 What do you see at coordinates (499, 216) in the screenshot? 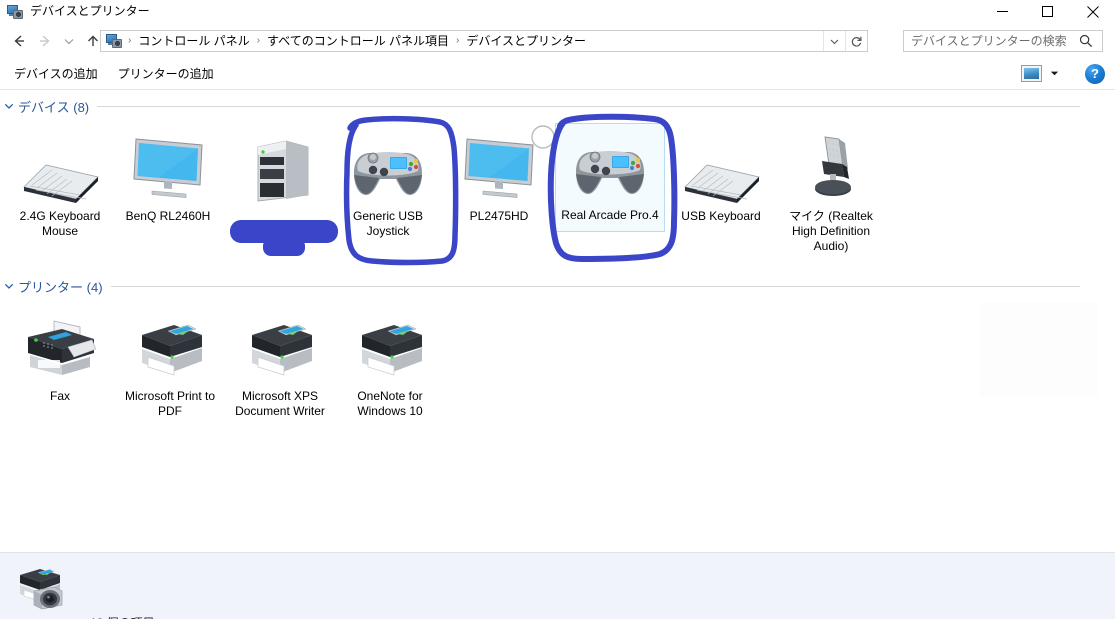
I see `device-label: PL2475HD` at bounding box center [499, 216].